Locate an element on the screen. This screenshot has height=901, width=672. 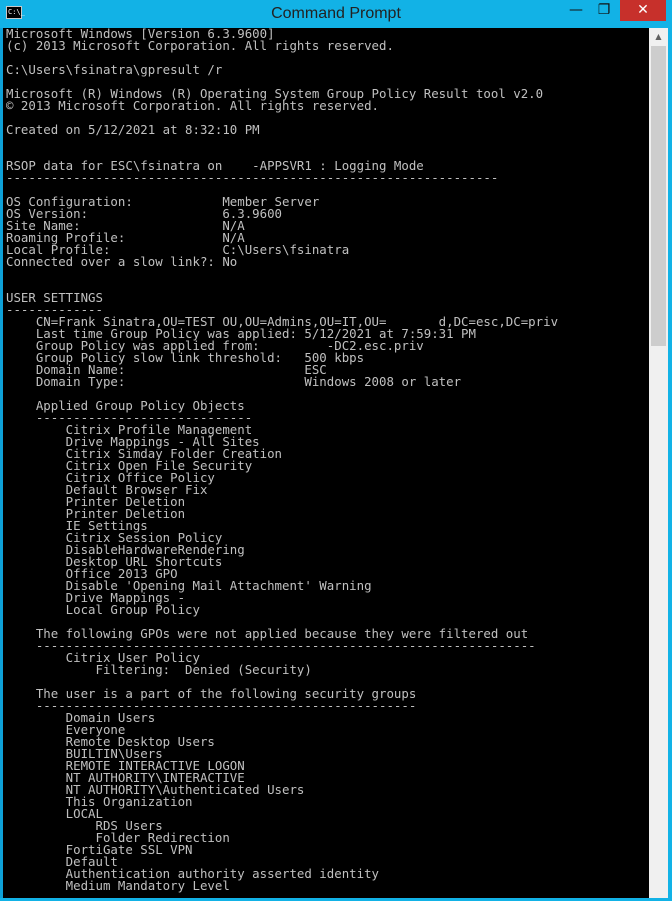
console-line: Created on 5/12/2021 at 8:32:10 PM is located at coordinates (133, 129).